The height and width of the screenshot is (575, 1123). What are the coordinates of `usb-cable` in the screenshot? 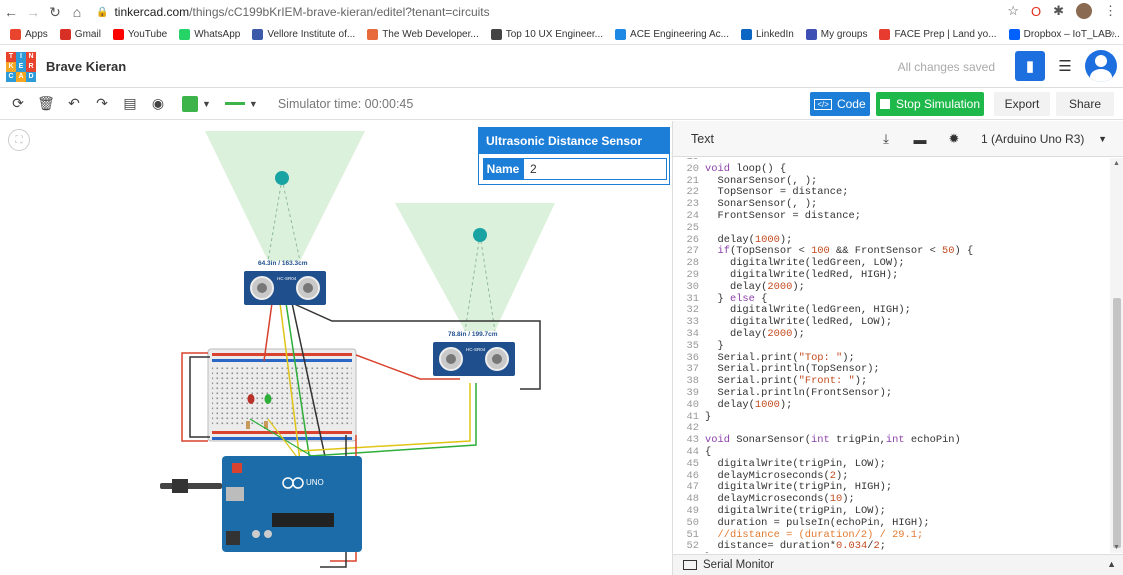 It's located at (191, 486).